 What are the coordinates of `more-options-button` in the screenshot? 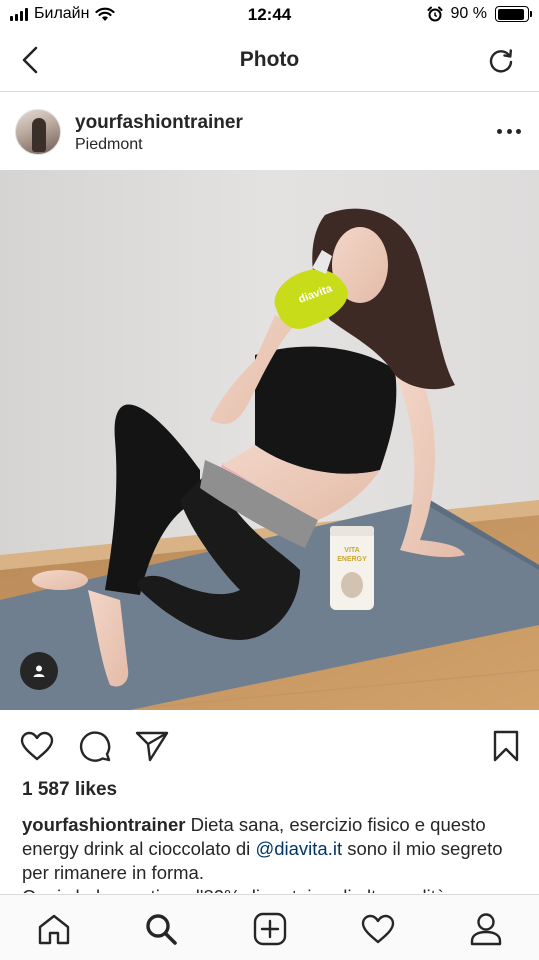 It's located at (509, 131).